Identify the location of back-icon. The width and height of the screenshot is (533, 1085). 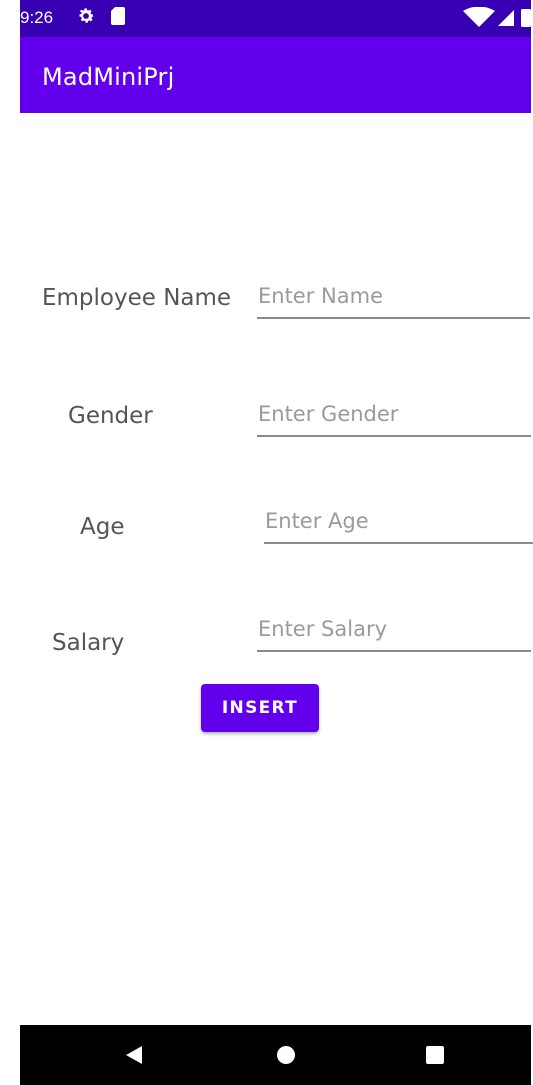
(134, 1055).